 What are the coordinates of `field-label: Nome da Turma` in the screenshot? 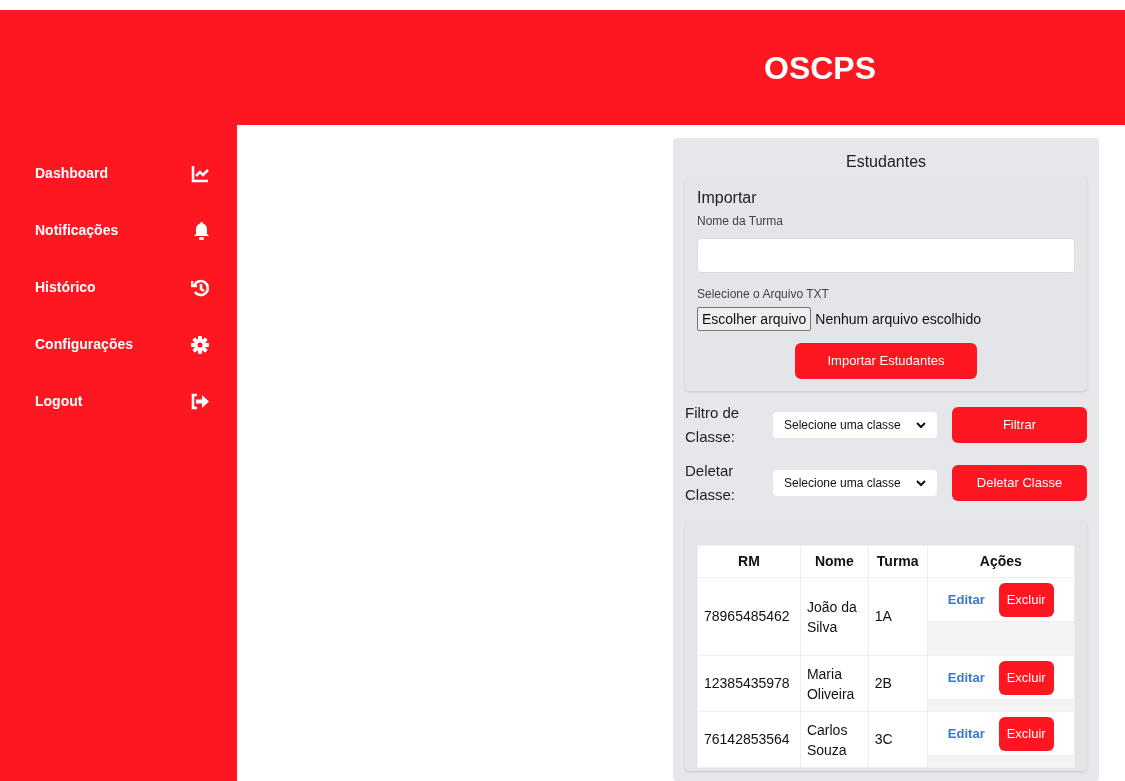 It's located at (741, 221).